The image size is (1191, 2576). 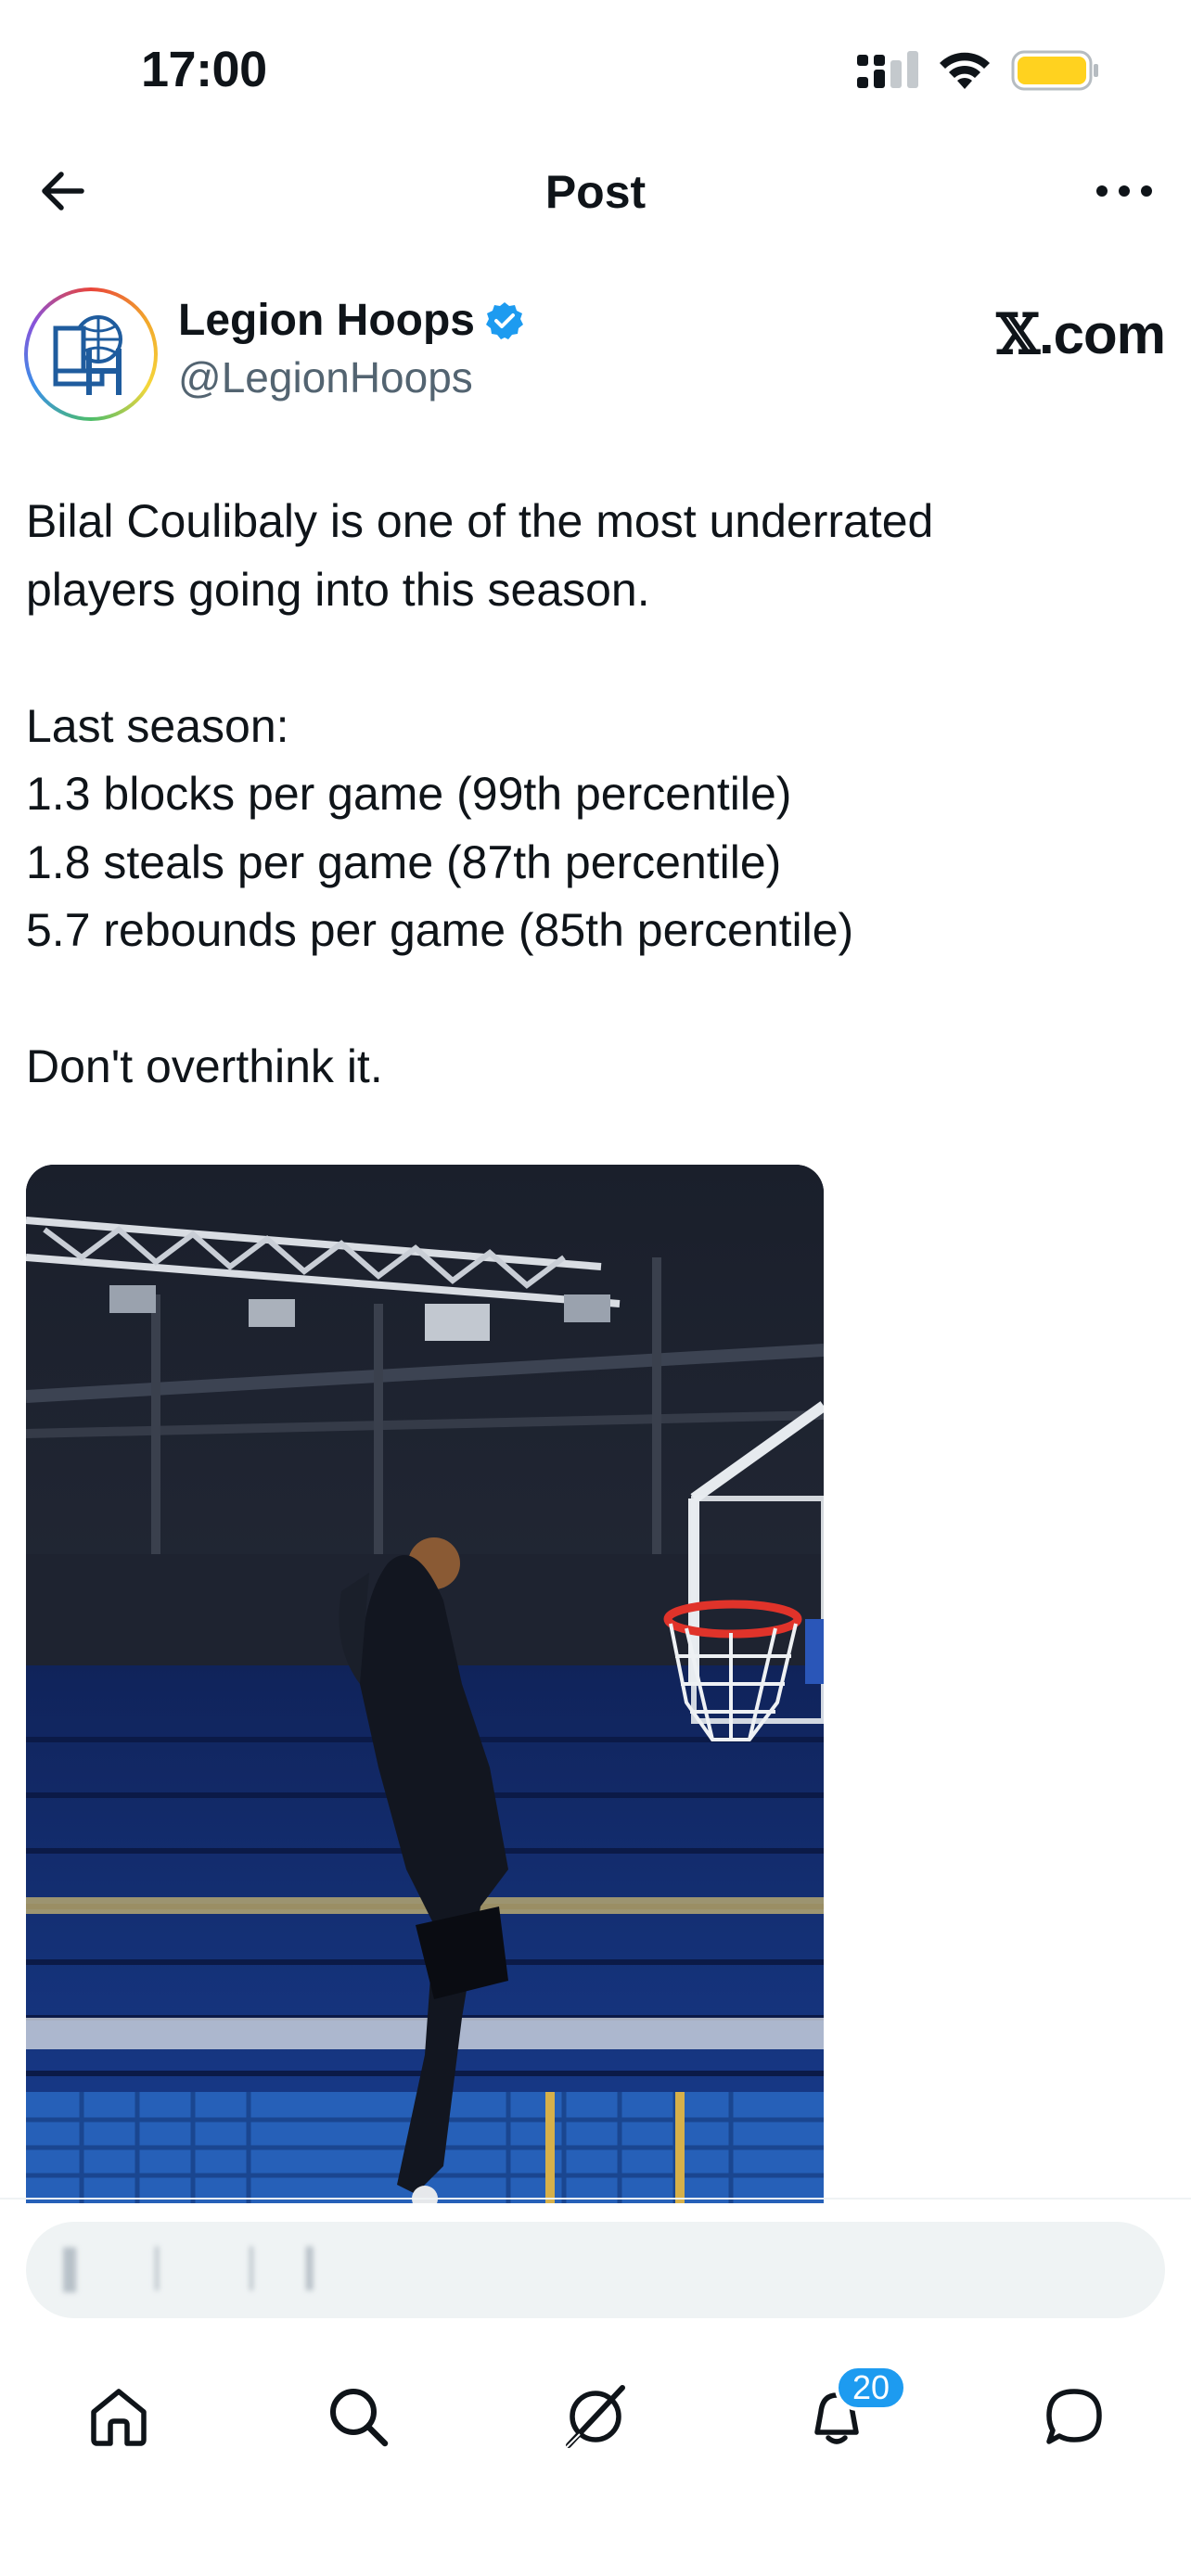 What do you see at coordinates (404, 861) in the screenshot?
I see `post-text-line: 1.8 steals per game (87th percentile)` at bounding box center [404, 861].